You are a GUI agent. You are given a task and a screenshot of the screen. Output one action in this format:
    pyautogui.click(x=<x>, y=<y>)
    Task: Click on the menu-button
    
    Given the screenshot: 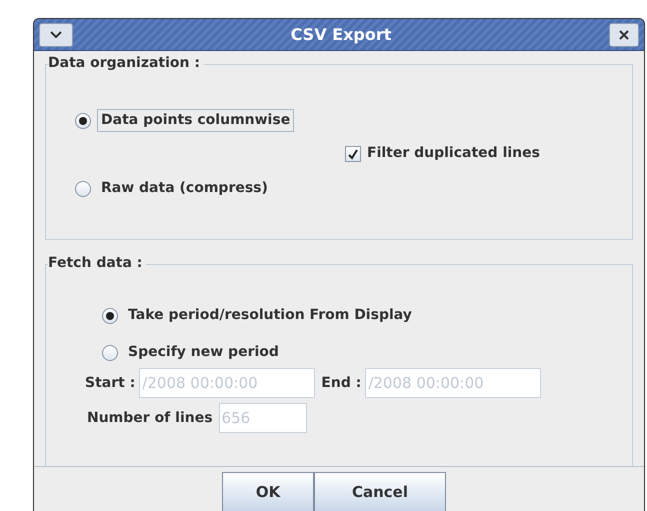 What is the action you would take?
    pyautogui.click(x=56, y=34)
    